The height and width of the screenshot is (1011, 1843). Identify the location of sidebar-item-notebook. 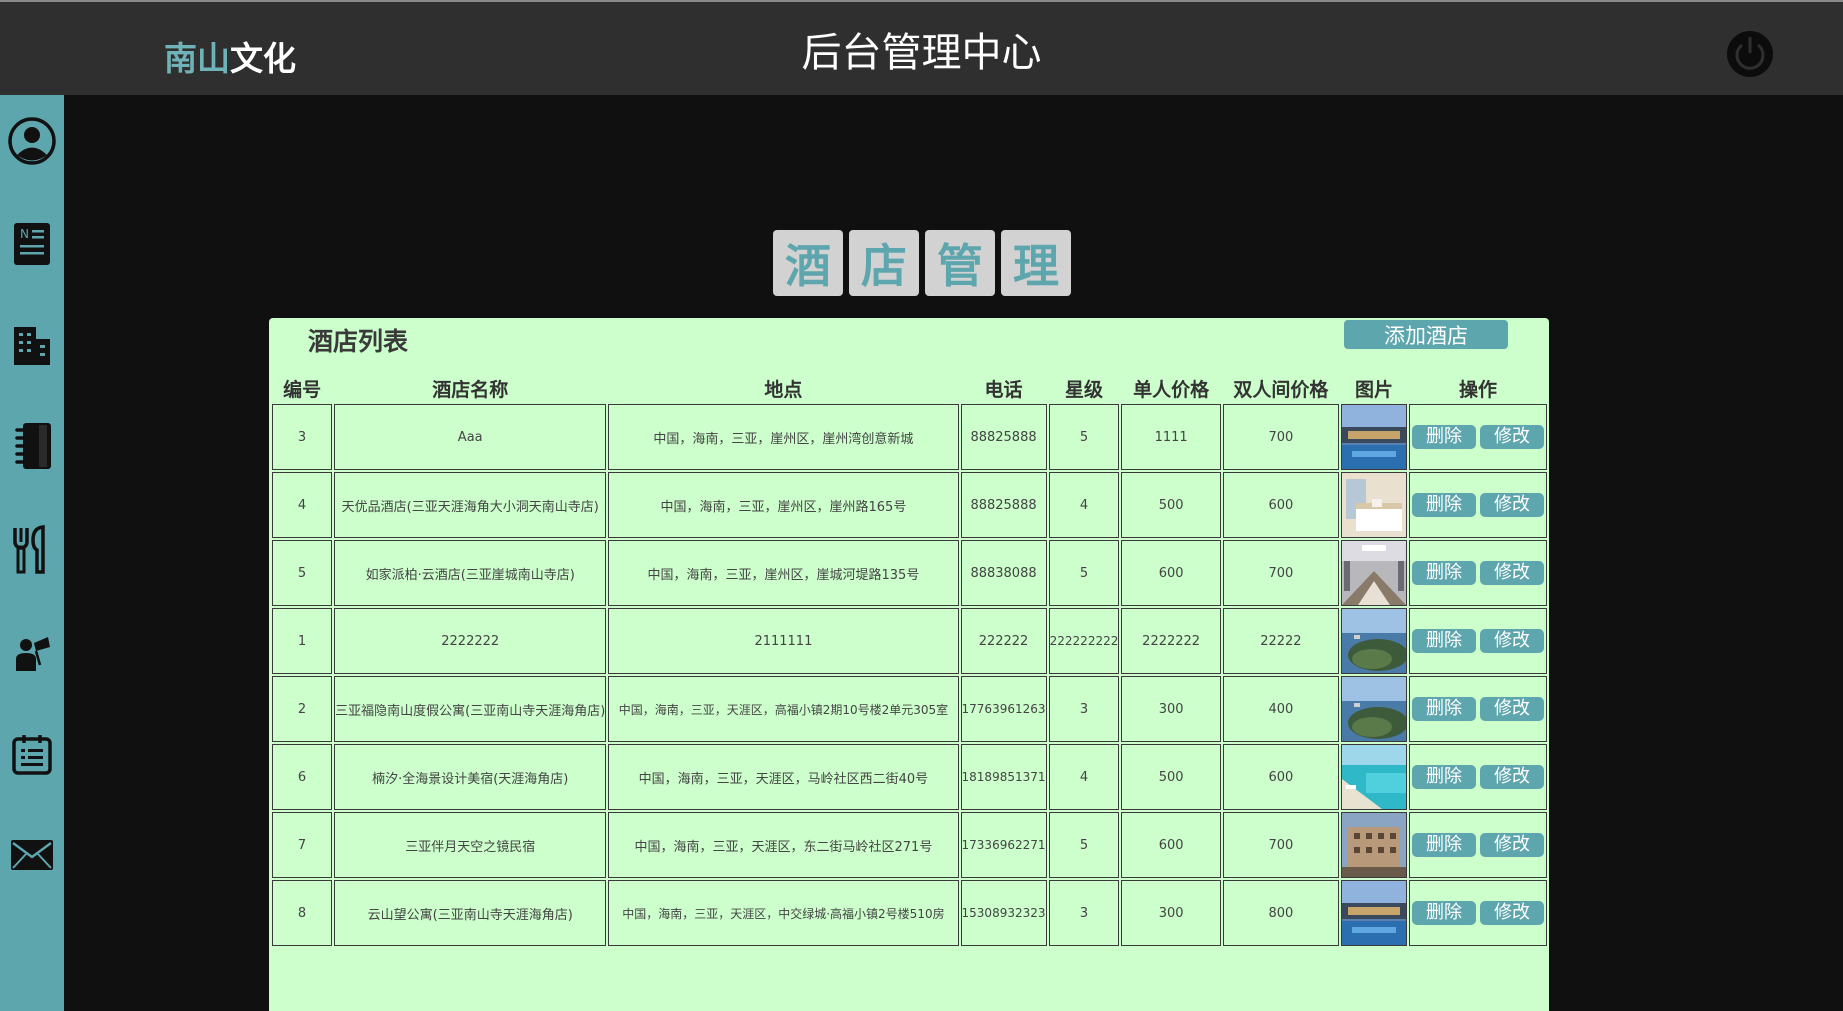
(32, 446).